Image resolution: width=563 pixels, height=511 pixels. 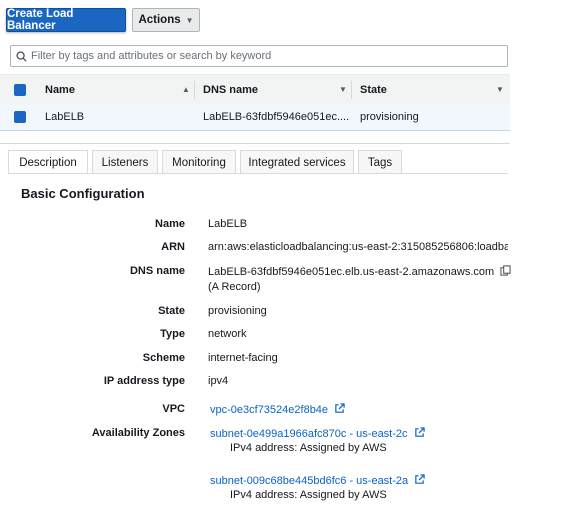 I want to click on vpc-label: VPC, so click(x=173, y=409).